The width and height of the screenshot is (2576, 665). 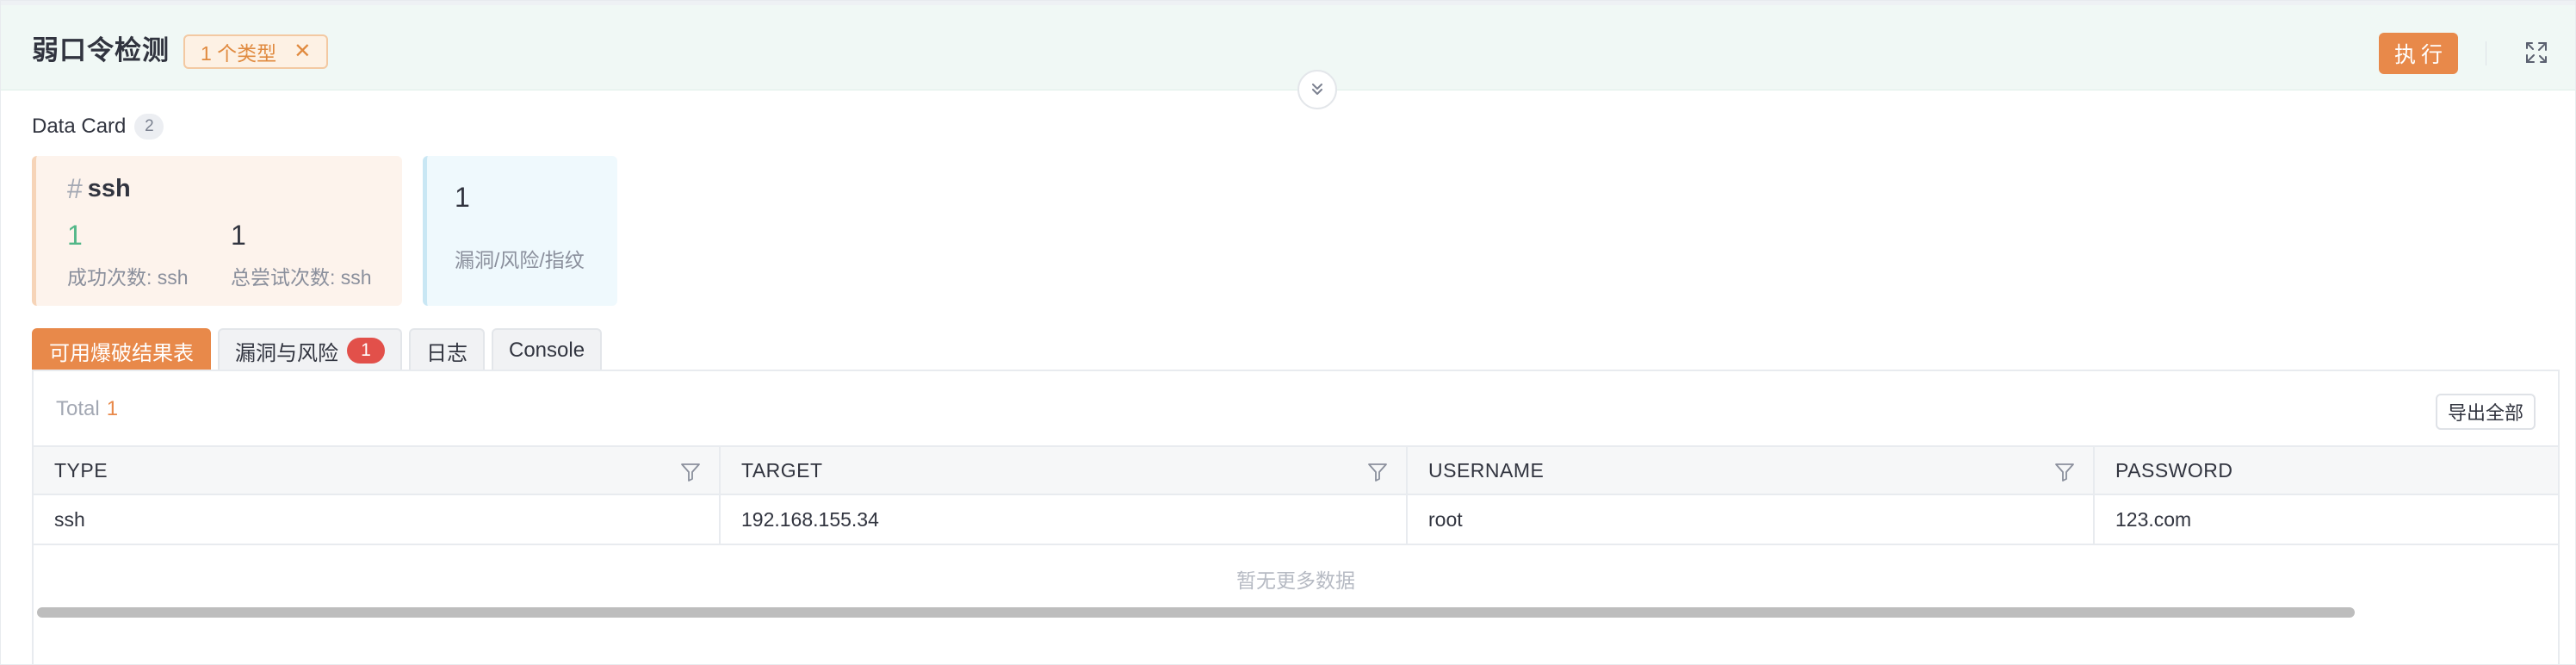 I want to click on no-more-data-text: 暂无更多数据, so click(x=1296, y=580).